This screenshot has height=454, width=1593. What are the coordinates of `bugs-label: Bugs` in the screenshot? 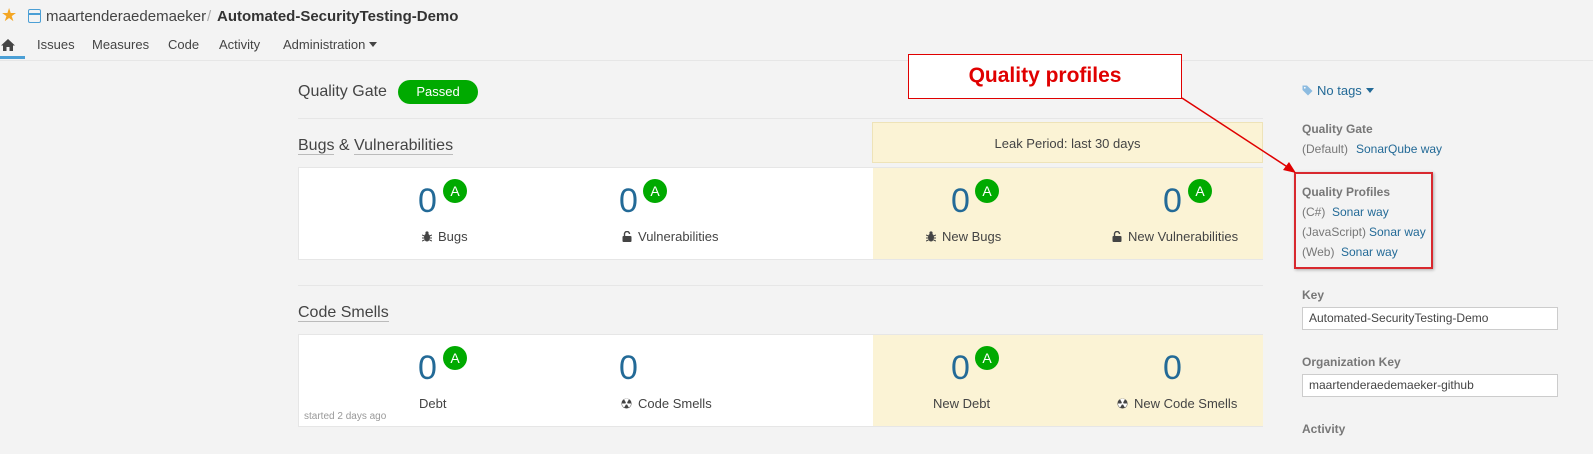 It's located at (445, 236).